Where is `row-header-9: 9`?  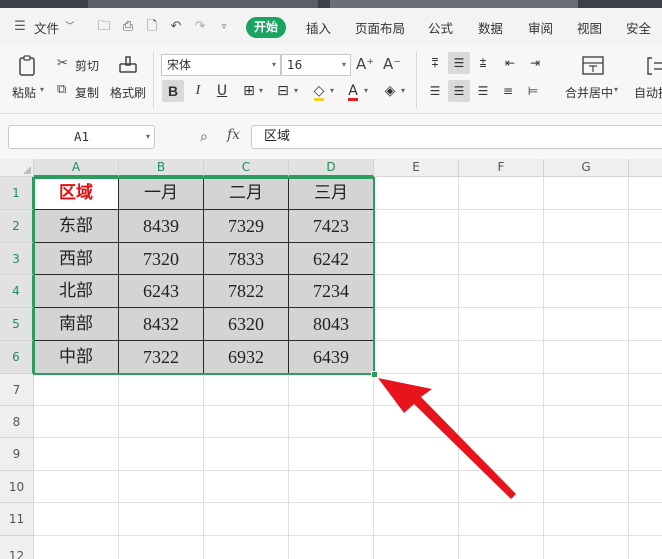 row-header-9: 9 is located at coordinates (17, 454).